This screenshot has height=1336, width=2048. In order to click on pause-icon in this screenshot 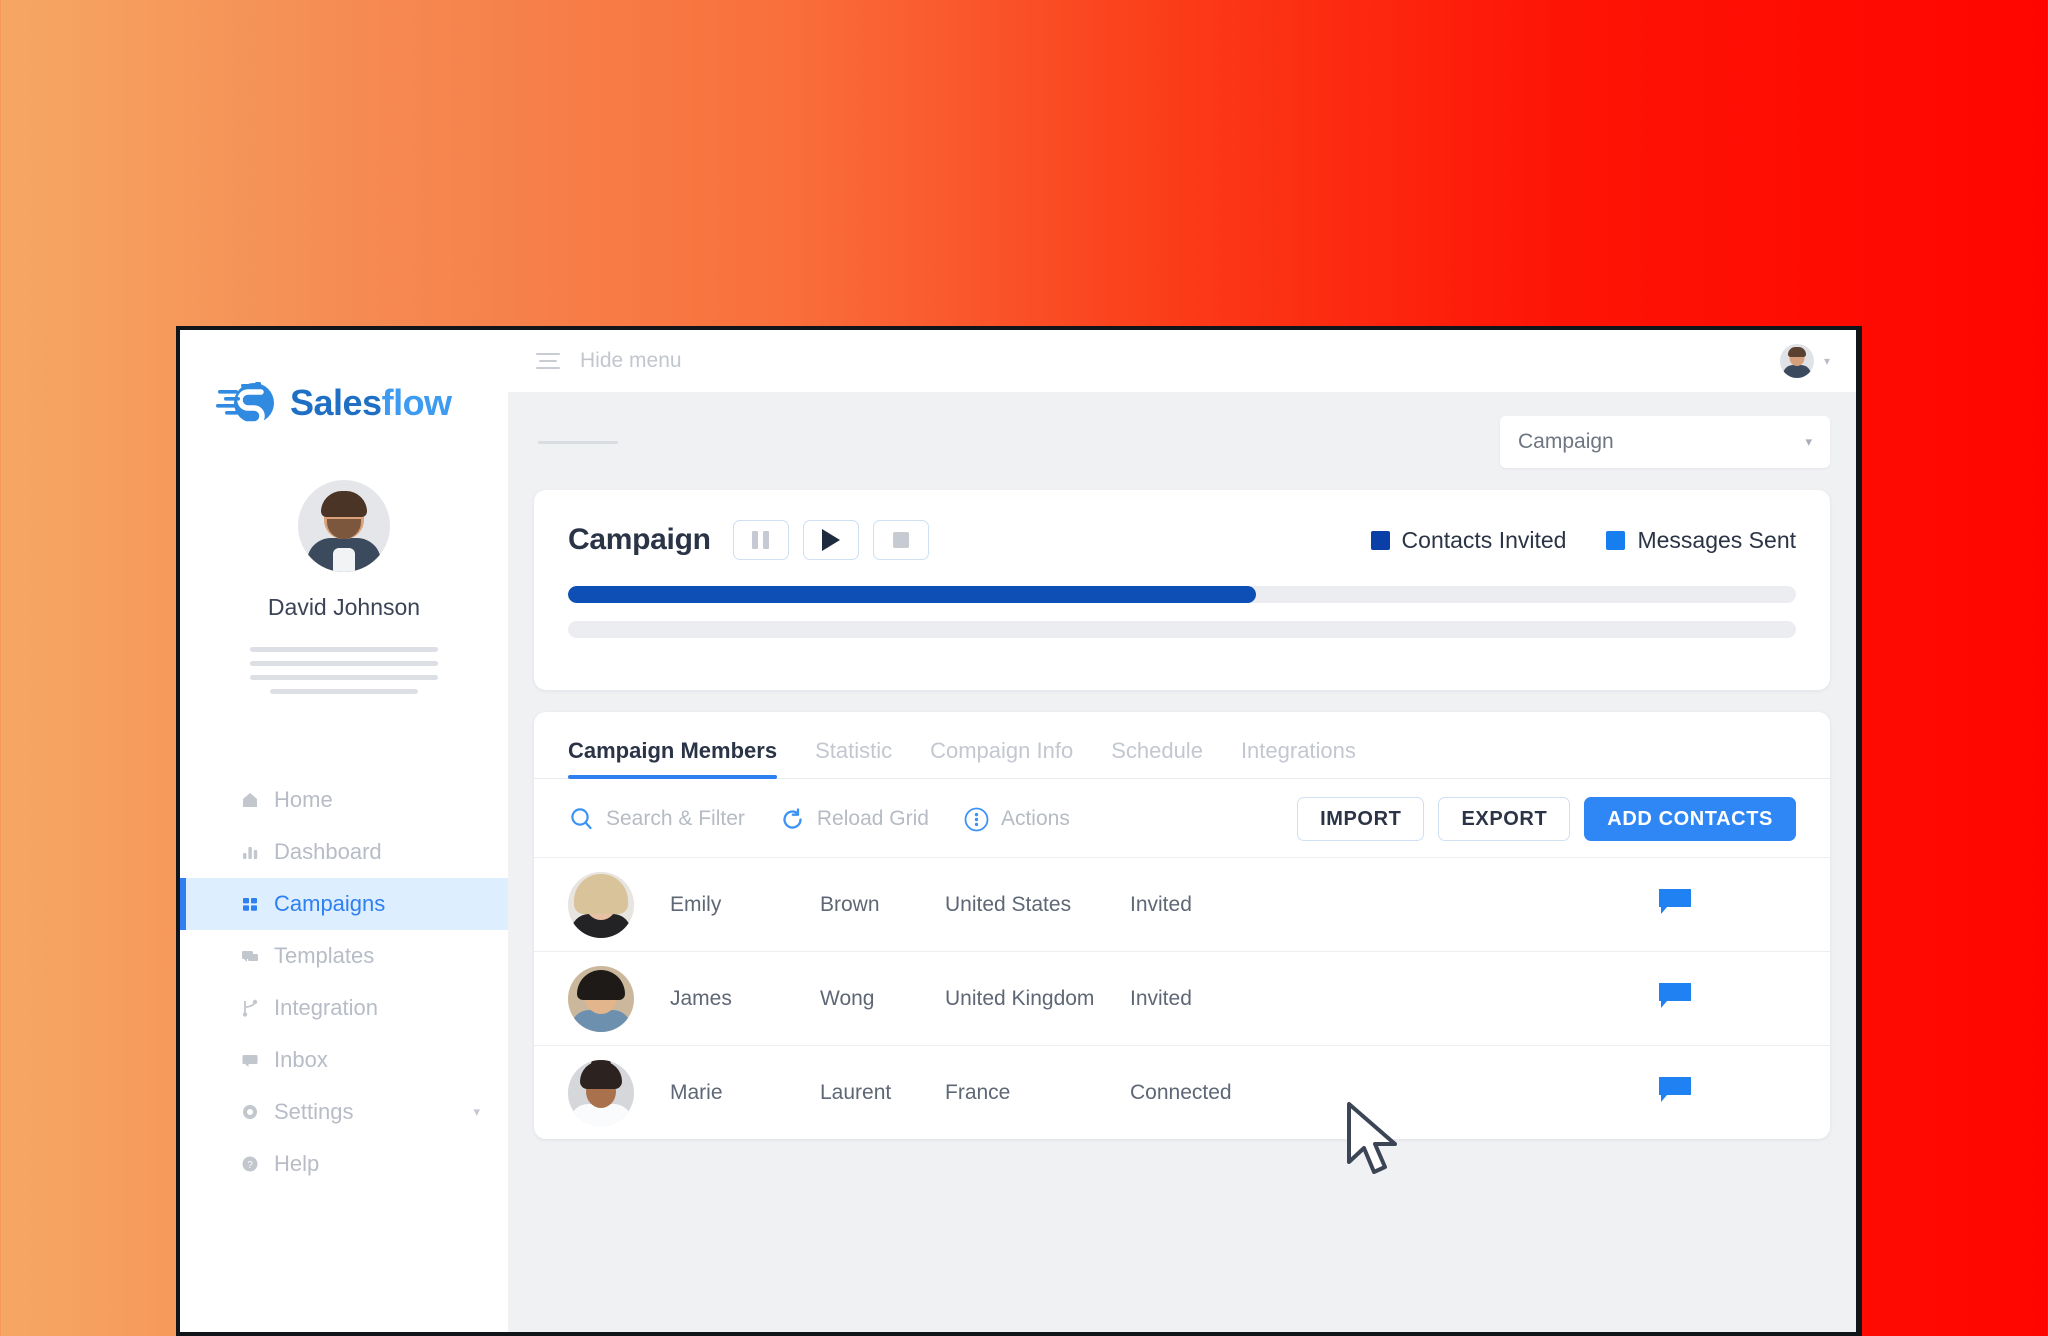, I will do `click(761, 540)`.